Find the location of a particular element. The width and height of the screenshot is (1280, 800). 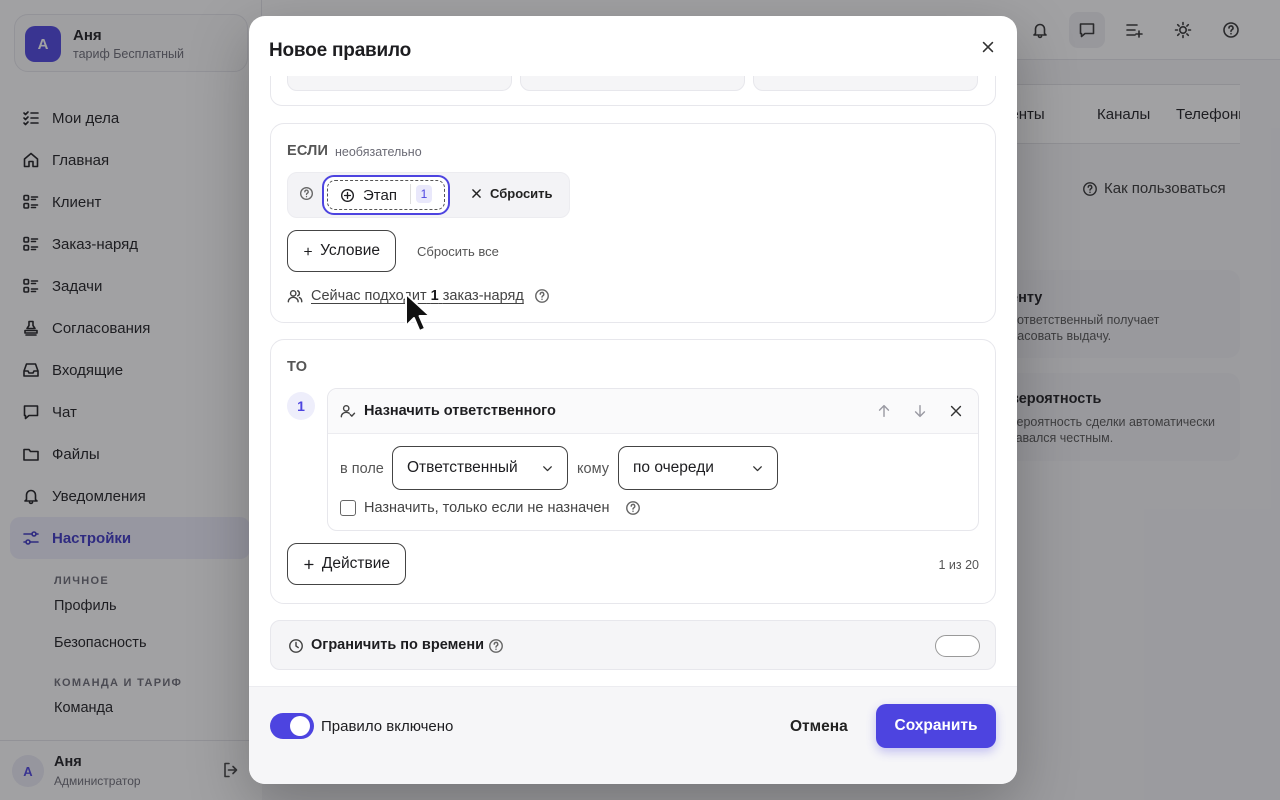

cancel-button: Отмена is located at coordinates (819, 727).